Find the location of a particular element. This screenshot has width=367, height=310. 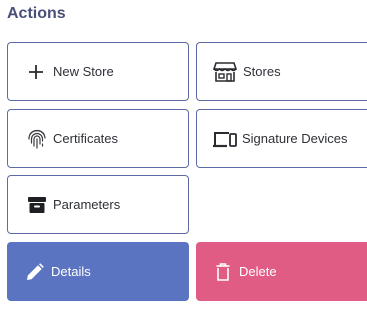

signature-devices-button: Signature Devices is located at coordinates (281, 138).